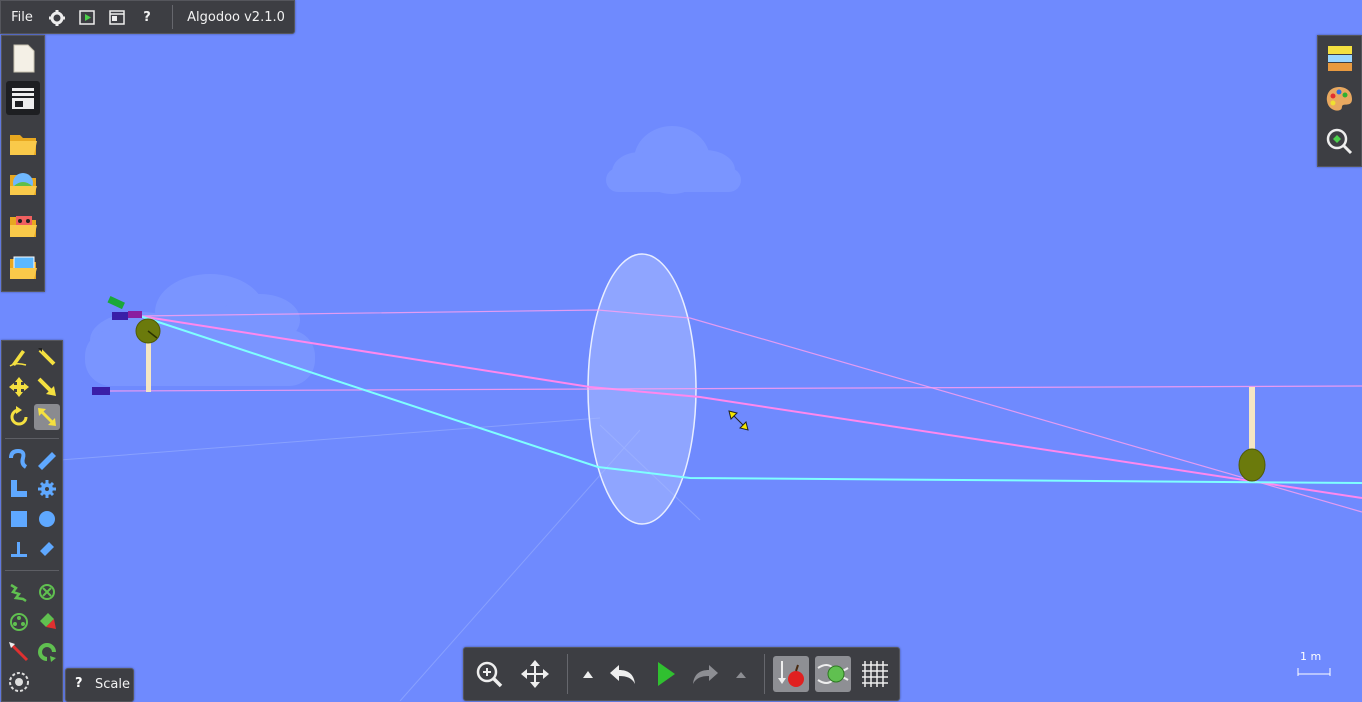 The image size is (1362, 702). I want to click on cloud-left, so click(200, 330).